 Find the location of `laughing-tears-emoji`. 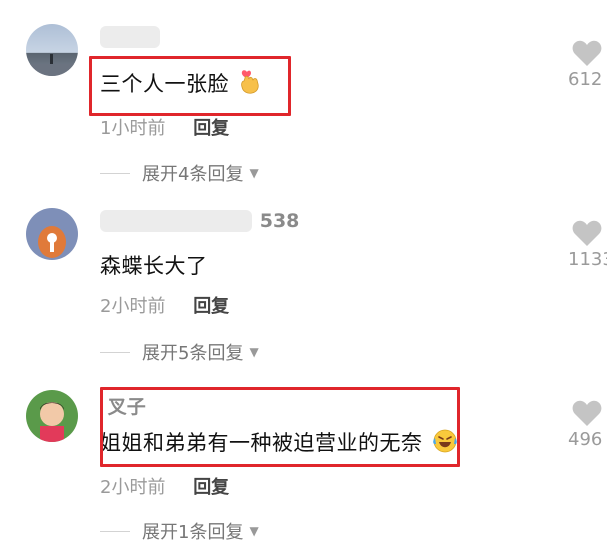

laughing-tears-emoji is located at coordinates (444, 441).